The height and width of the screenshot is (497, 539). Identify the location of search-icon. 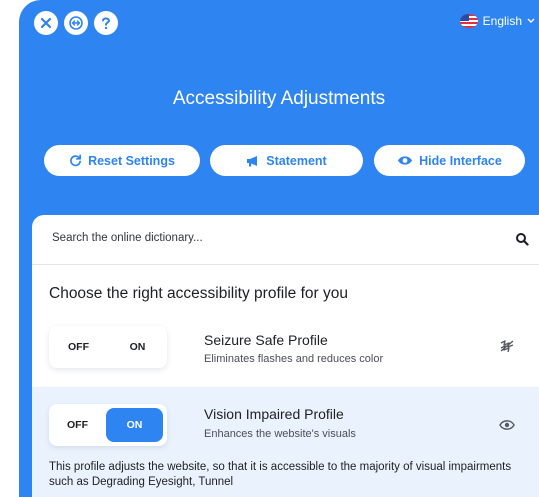
(522, 239).